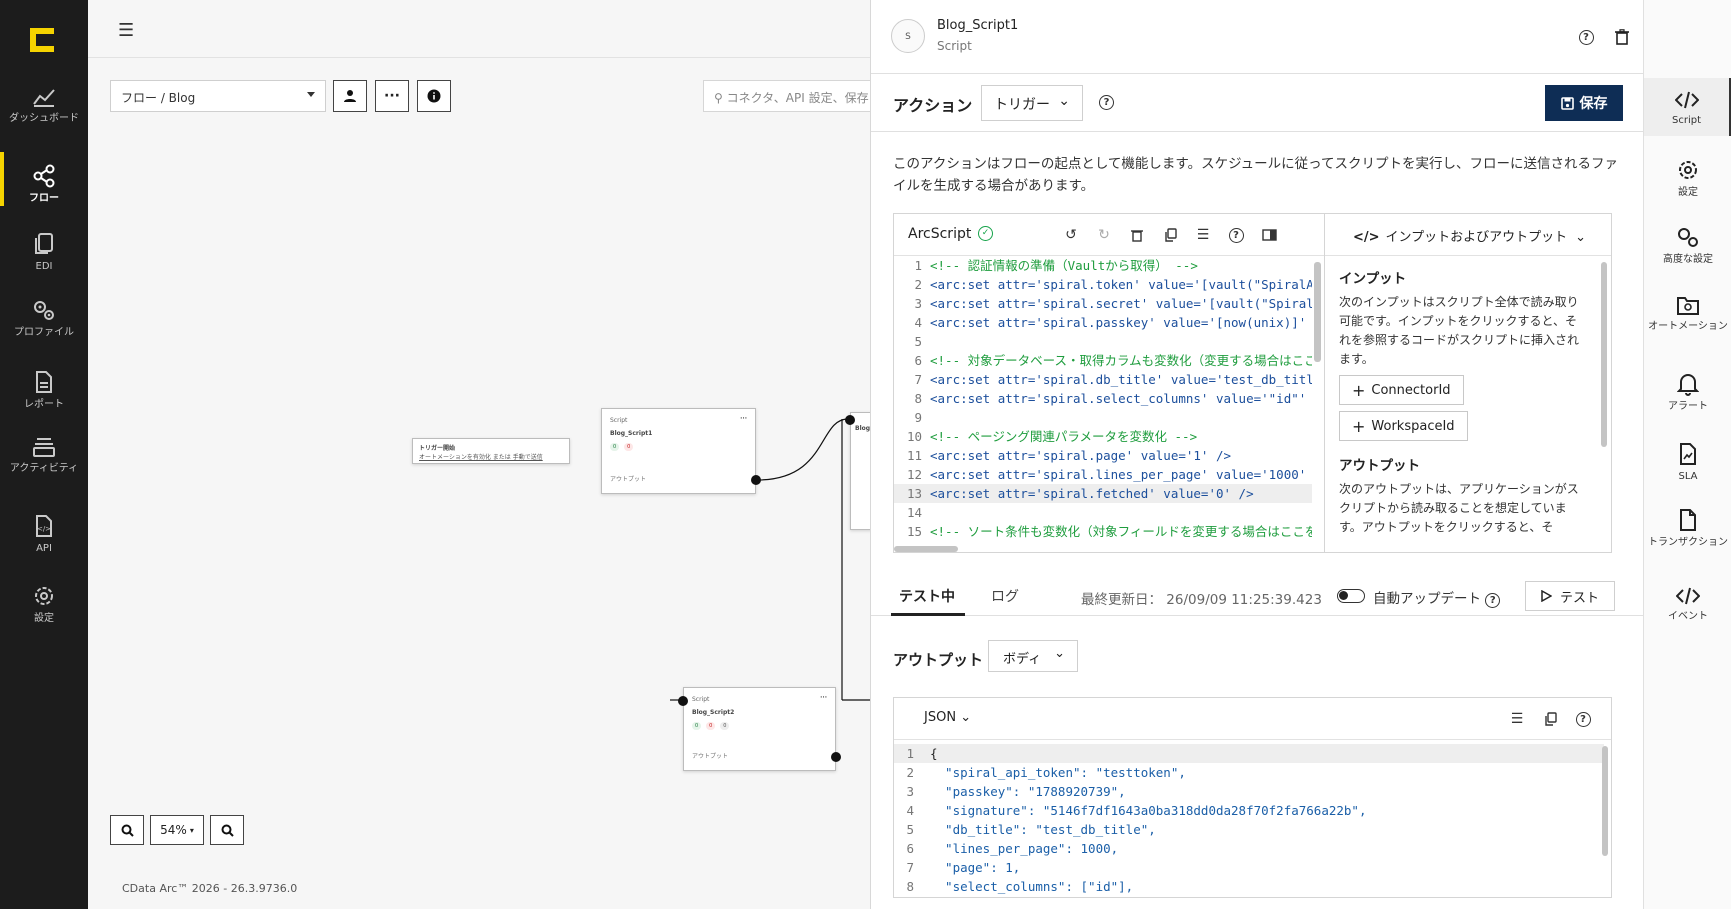  I want to click on editor-help-button: ?, so click(1236, 235).